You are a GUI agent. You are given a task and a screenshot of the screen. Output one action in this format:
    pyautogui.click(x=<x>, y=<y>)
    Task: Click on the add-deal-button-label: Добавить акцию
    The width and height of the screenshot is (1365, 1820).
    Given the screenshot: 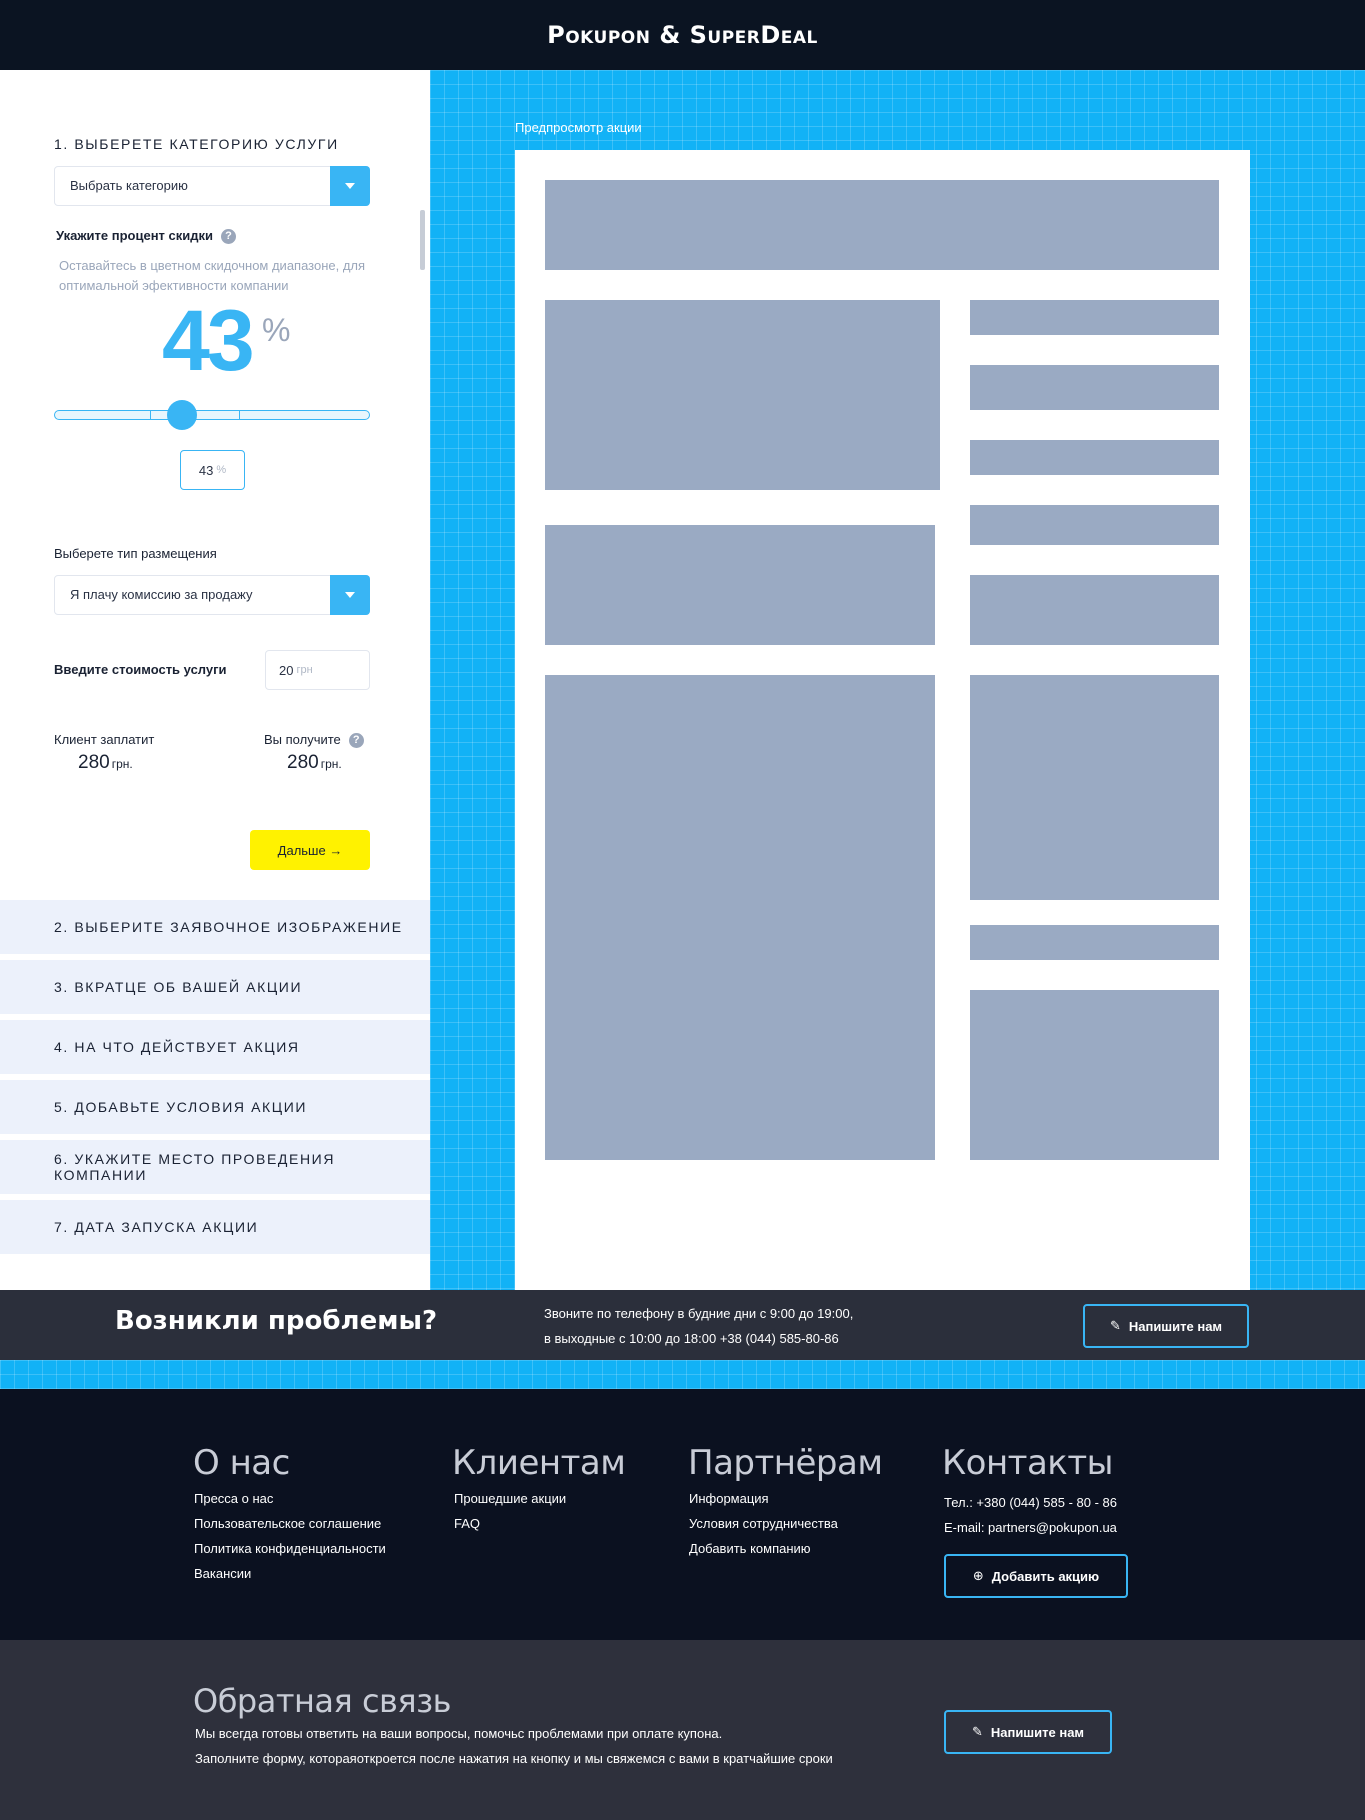 What is the action you would take?
    pyautogui.click(x=1045, y=1576)
    